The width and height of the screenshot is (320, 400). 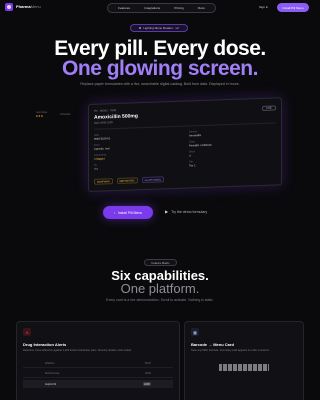 What do you see at coordinates (103, 181) in the screenshot?
I see `interaction-chip: WARFARIN` at bounding box center [103, 181].